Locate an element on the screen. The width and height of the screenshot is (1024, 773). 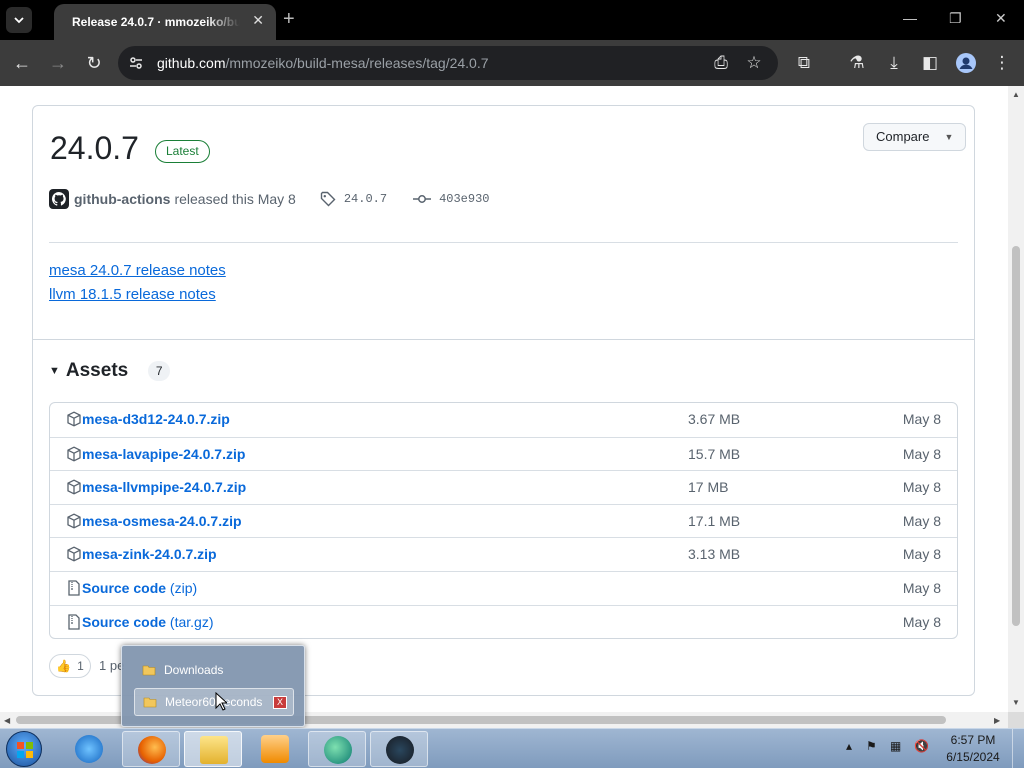
assets-toggle: ▼ Assets 7 is located at coordinates (110, 371).